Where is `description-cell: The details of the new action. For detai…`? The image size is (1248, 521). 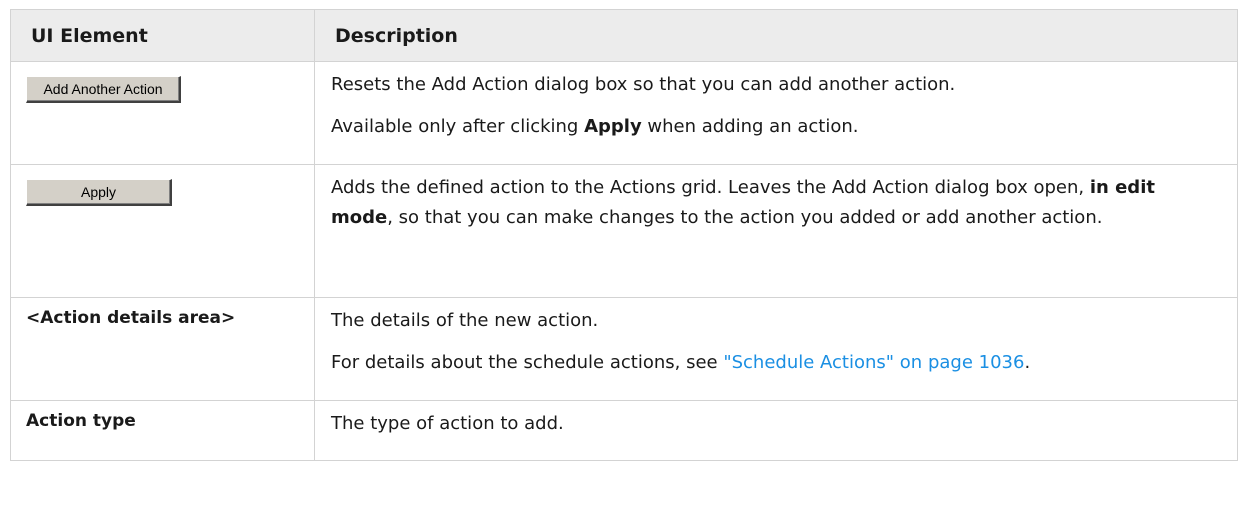 description-cell: The details of the new action. For detai… is located at coordinates (776, 349).